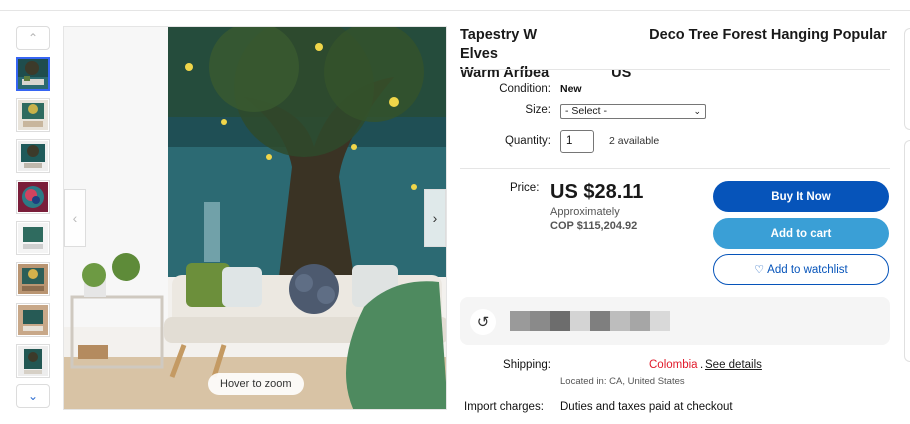  Describe the element at coordinates (602, 48) in the screenshot. I see `redacted-title-area` at that location.